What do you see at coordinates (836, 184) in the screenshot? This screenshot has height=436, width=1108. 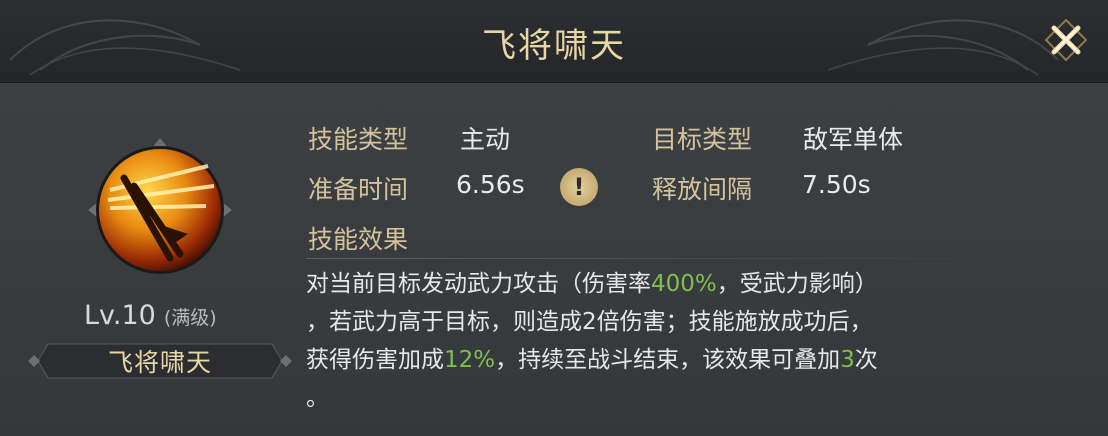 I see `release-interval-value: 7.50s` at bounding box center [836, 184].